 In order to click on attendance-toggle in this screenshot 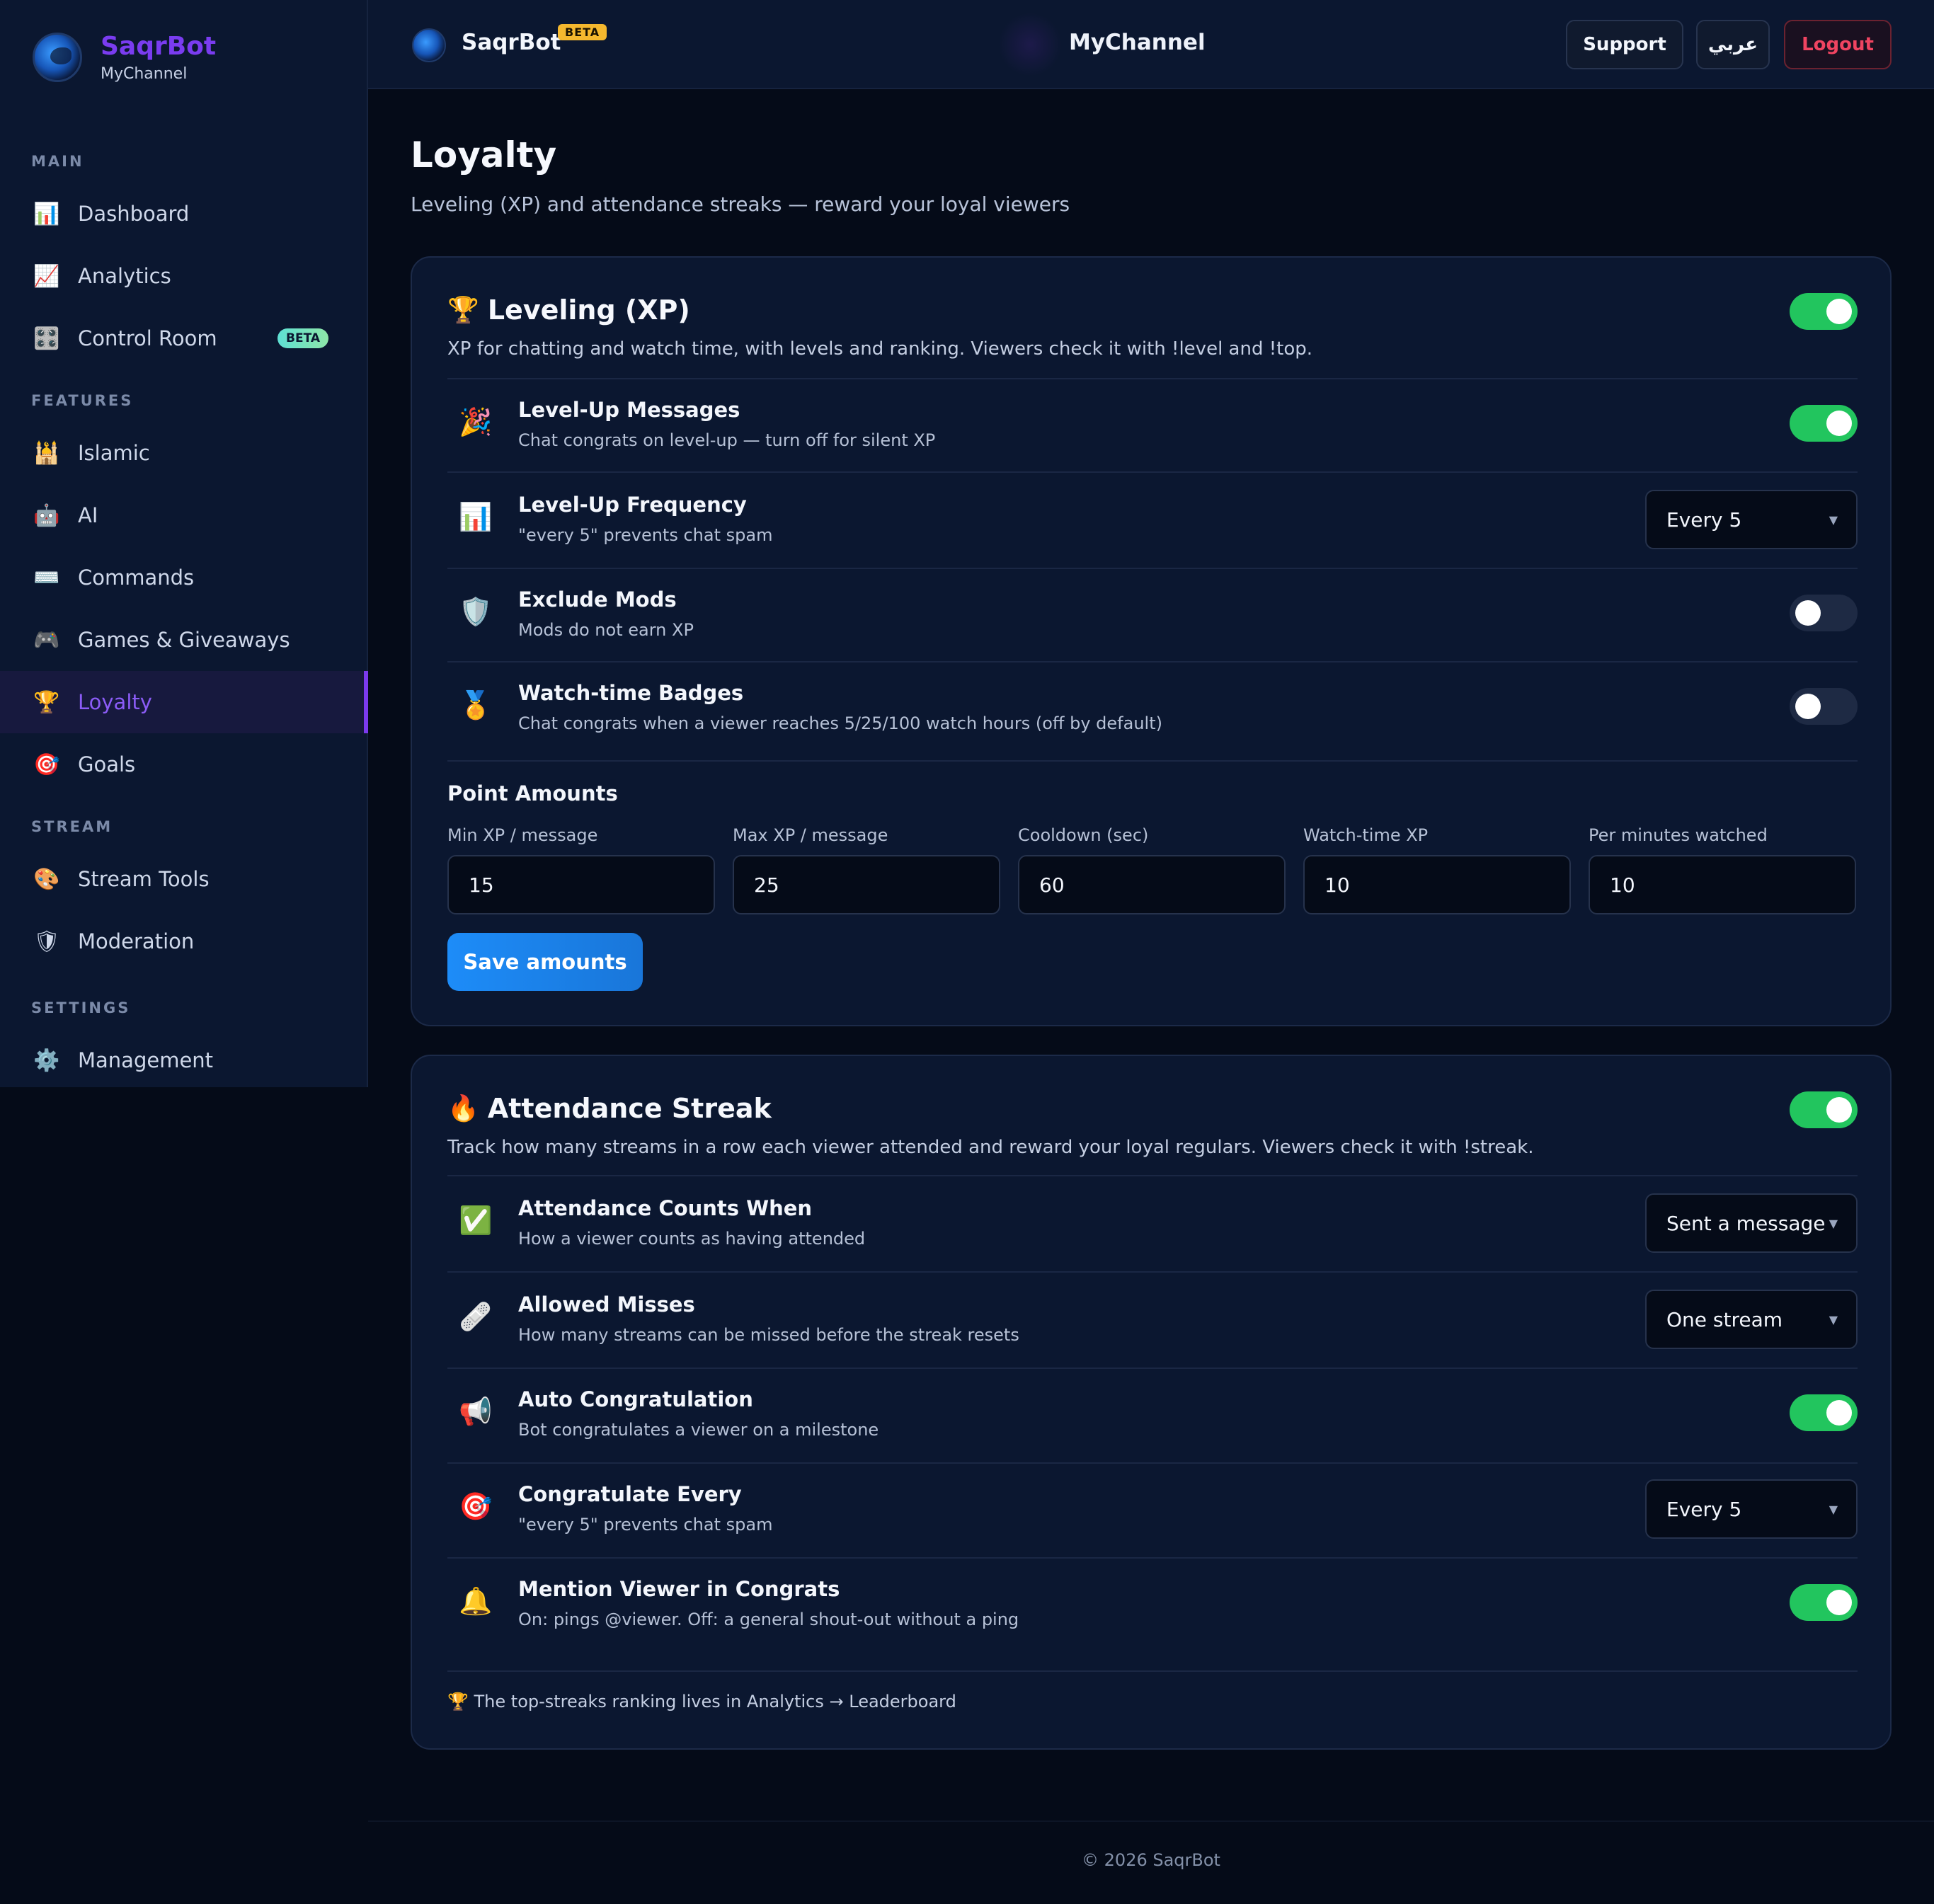, I will do `click(1824, 1109)`.